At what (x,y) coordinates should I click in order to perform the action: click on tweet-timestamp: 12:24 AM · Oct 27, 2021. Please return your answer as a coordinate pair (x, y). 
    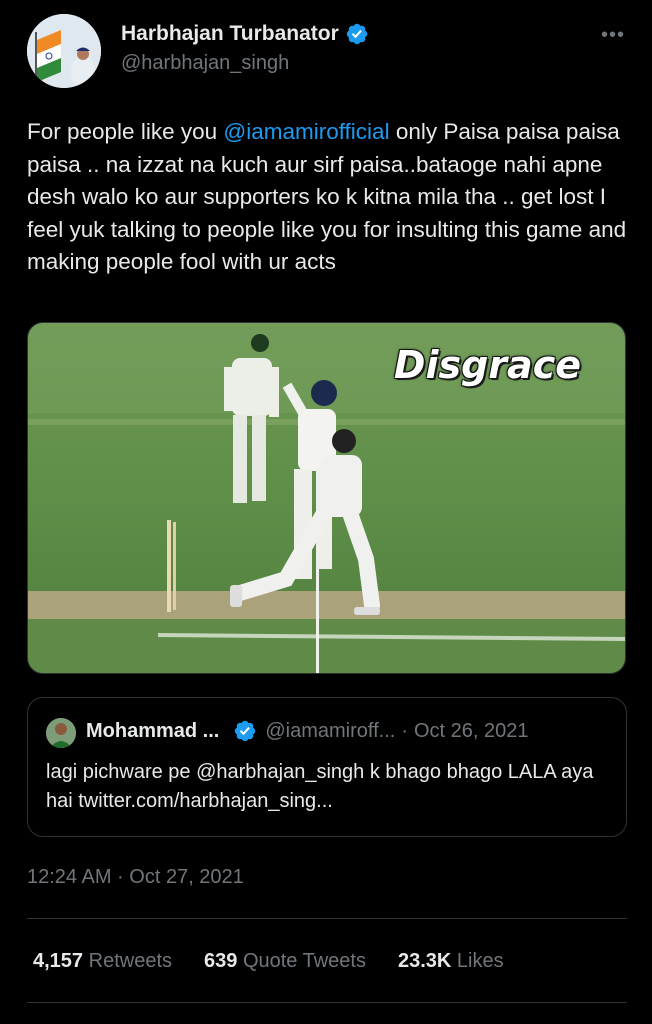
    Looking at the image, I should click on (135, 877).